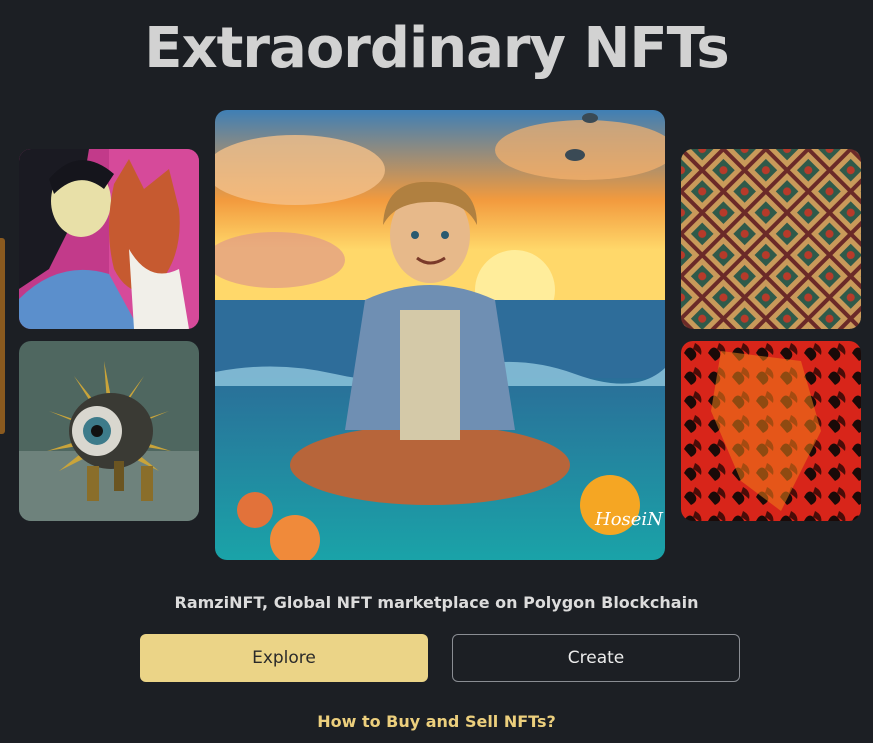 The image size is (873, 743). I want to click on nft-card-eye-creature, so click(109, 431).